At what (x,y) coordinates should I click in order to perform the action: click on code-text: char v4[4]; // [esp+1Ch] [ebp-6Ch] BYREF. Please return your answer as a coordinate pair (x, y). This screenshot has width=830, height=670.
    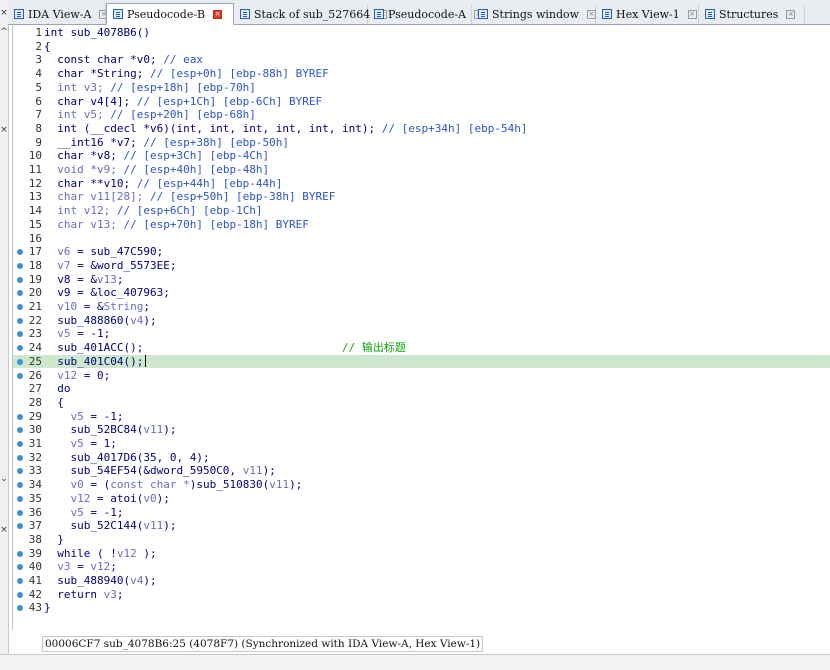
    Looking at the image, I should click on (183, 102).